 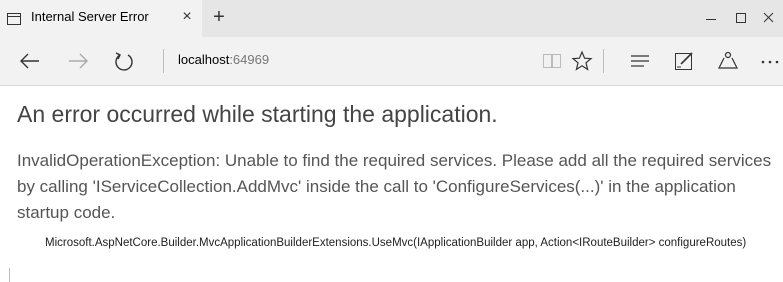 What do you see at coordinates (552, 61) in the screenshot?
I see `book-icon` at bounding box center [552, 61].